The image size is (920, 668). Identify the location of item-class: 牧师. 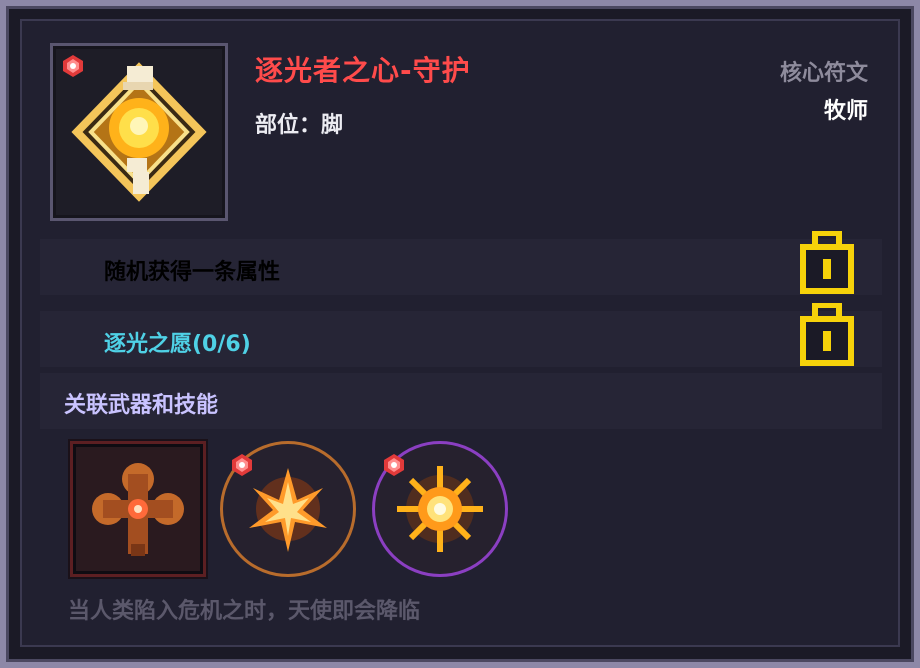
(845, 111).